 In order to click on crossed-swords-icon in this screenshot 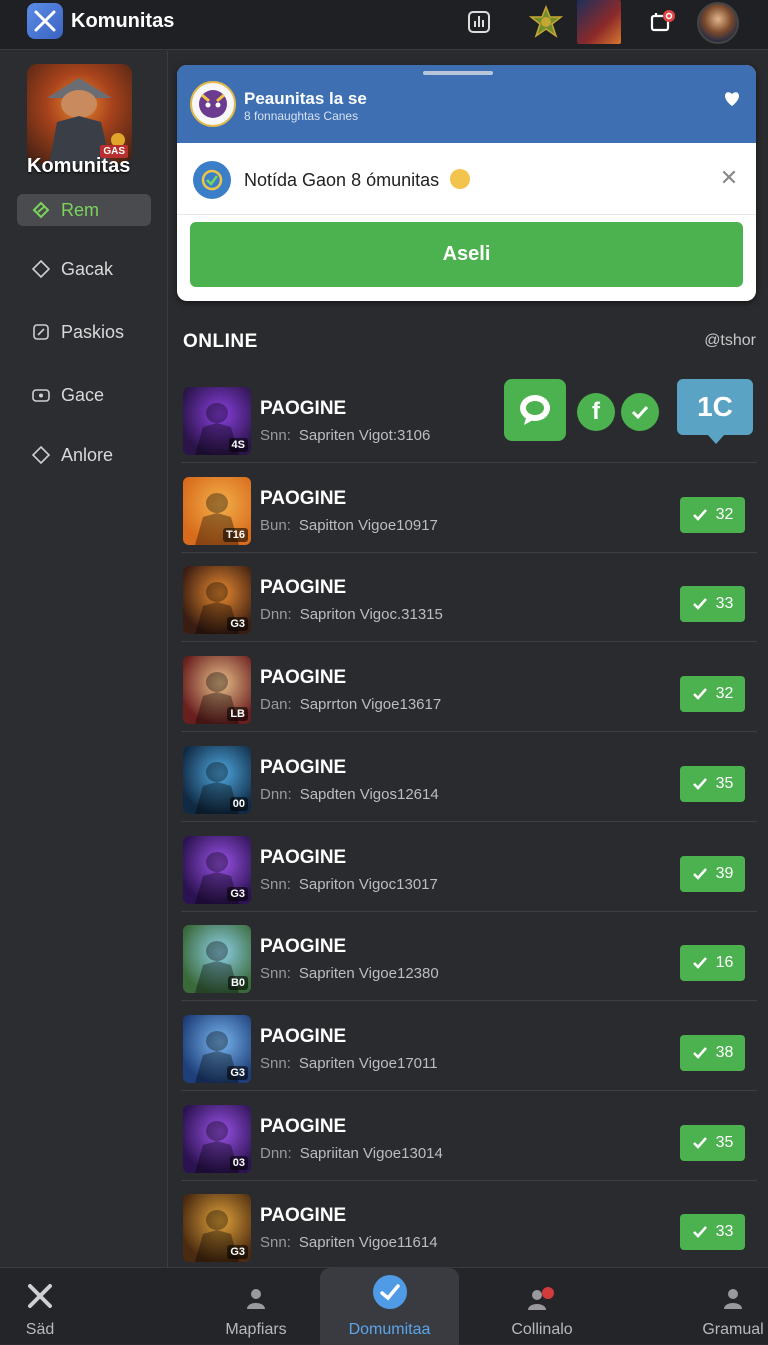, I will do `click(40, 1298)`.